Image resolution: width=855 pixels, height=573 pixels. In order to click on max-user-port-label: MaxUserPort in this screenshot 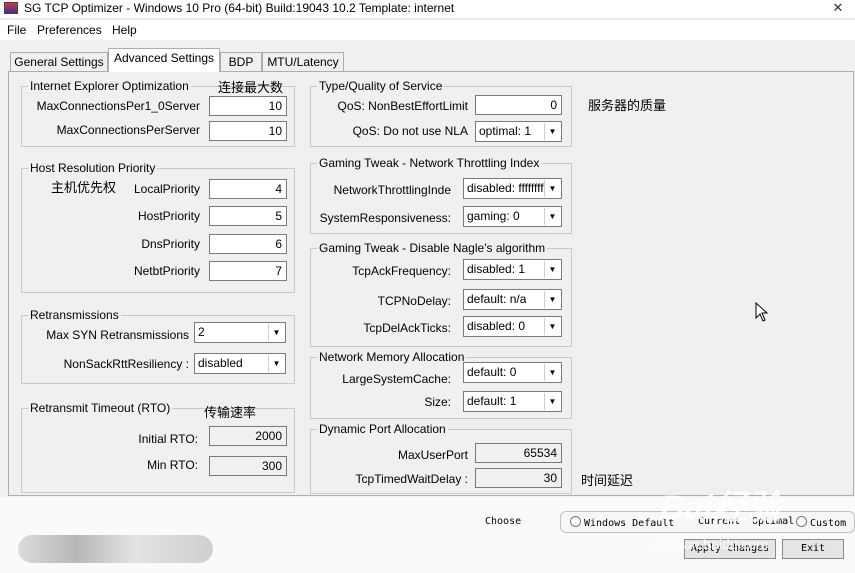, I will do `click(432, 455)`.